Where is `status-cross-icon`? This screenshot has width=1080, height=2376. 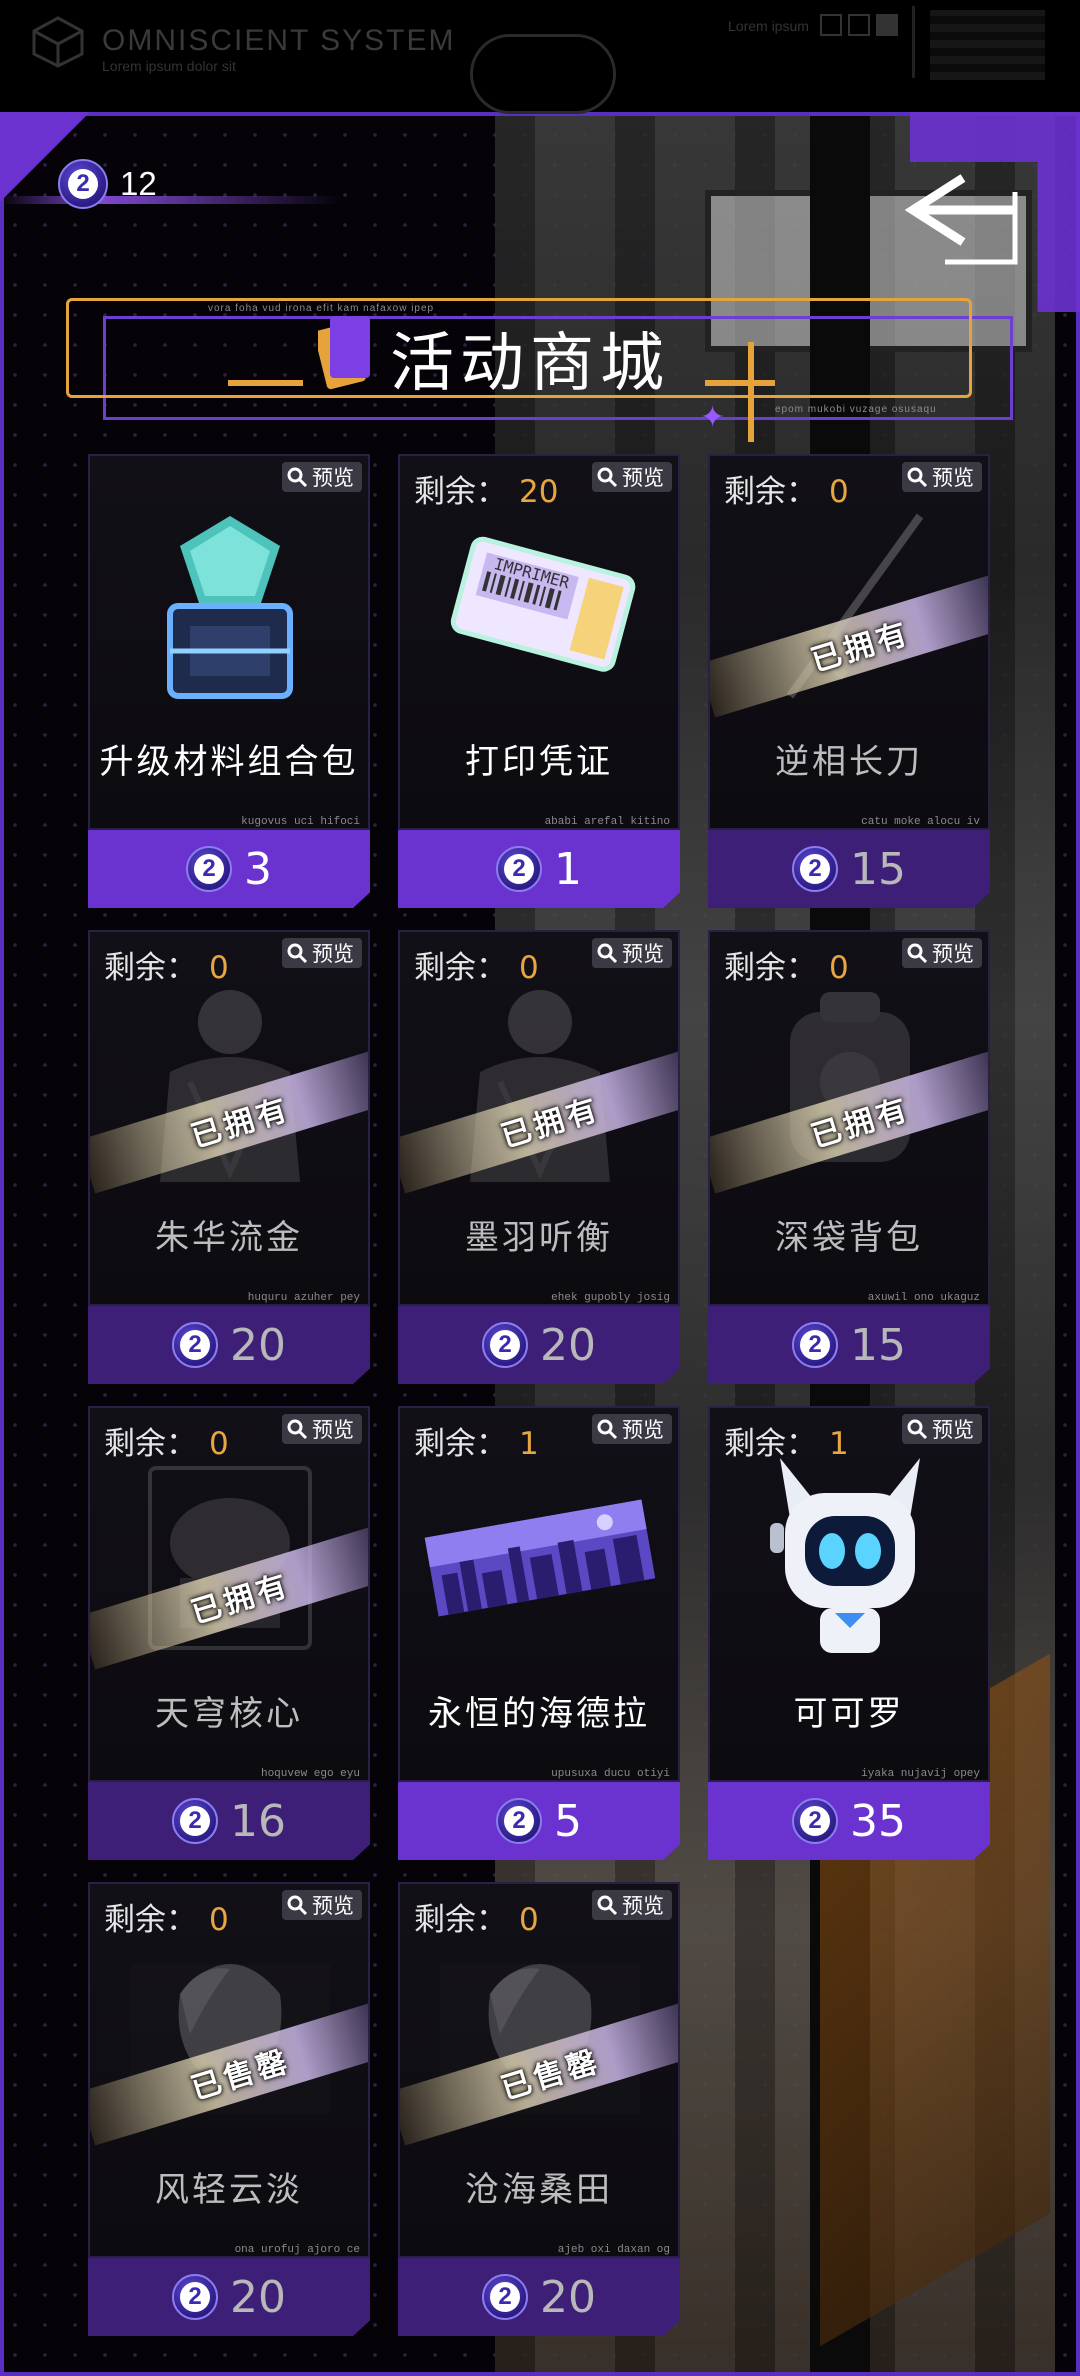 status-cross-icon is located at coordinates (859, 25).